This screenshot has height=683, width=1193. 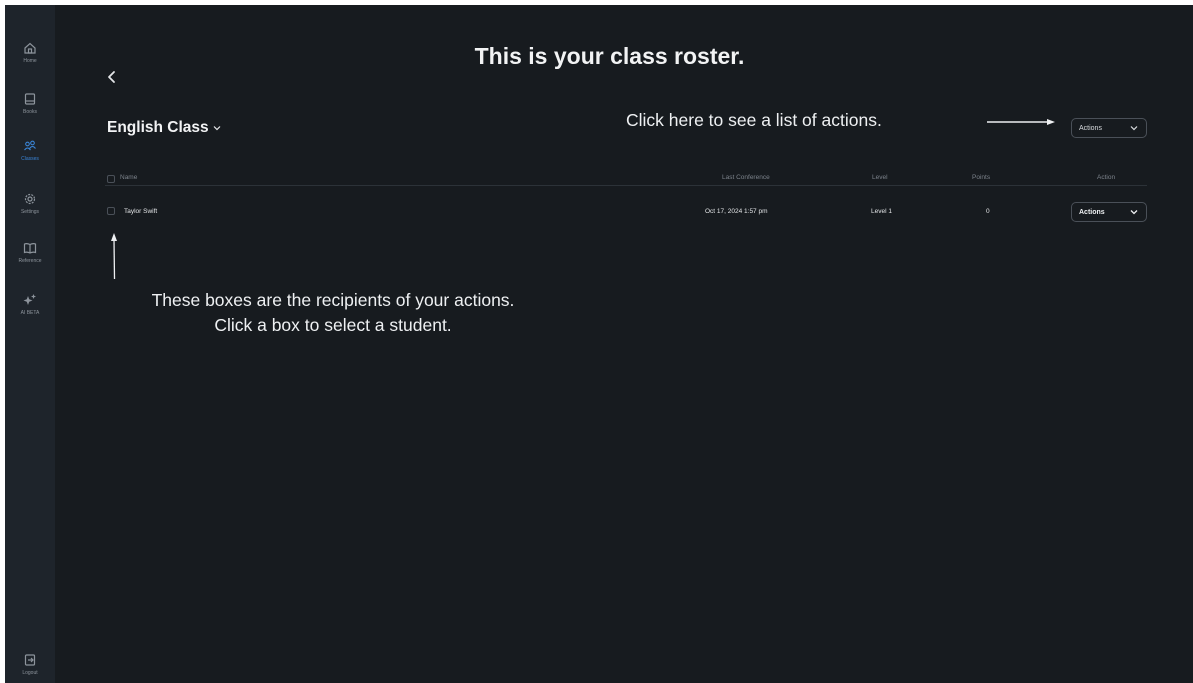 I want to click on sidebar-item-label: Reference, so click(x=30, y=261).